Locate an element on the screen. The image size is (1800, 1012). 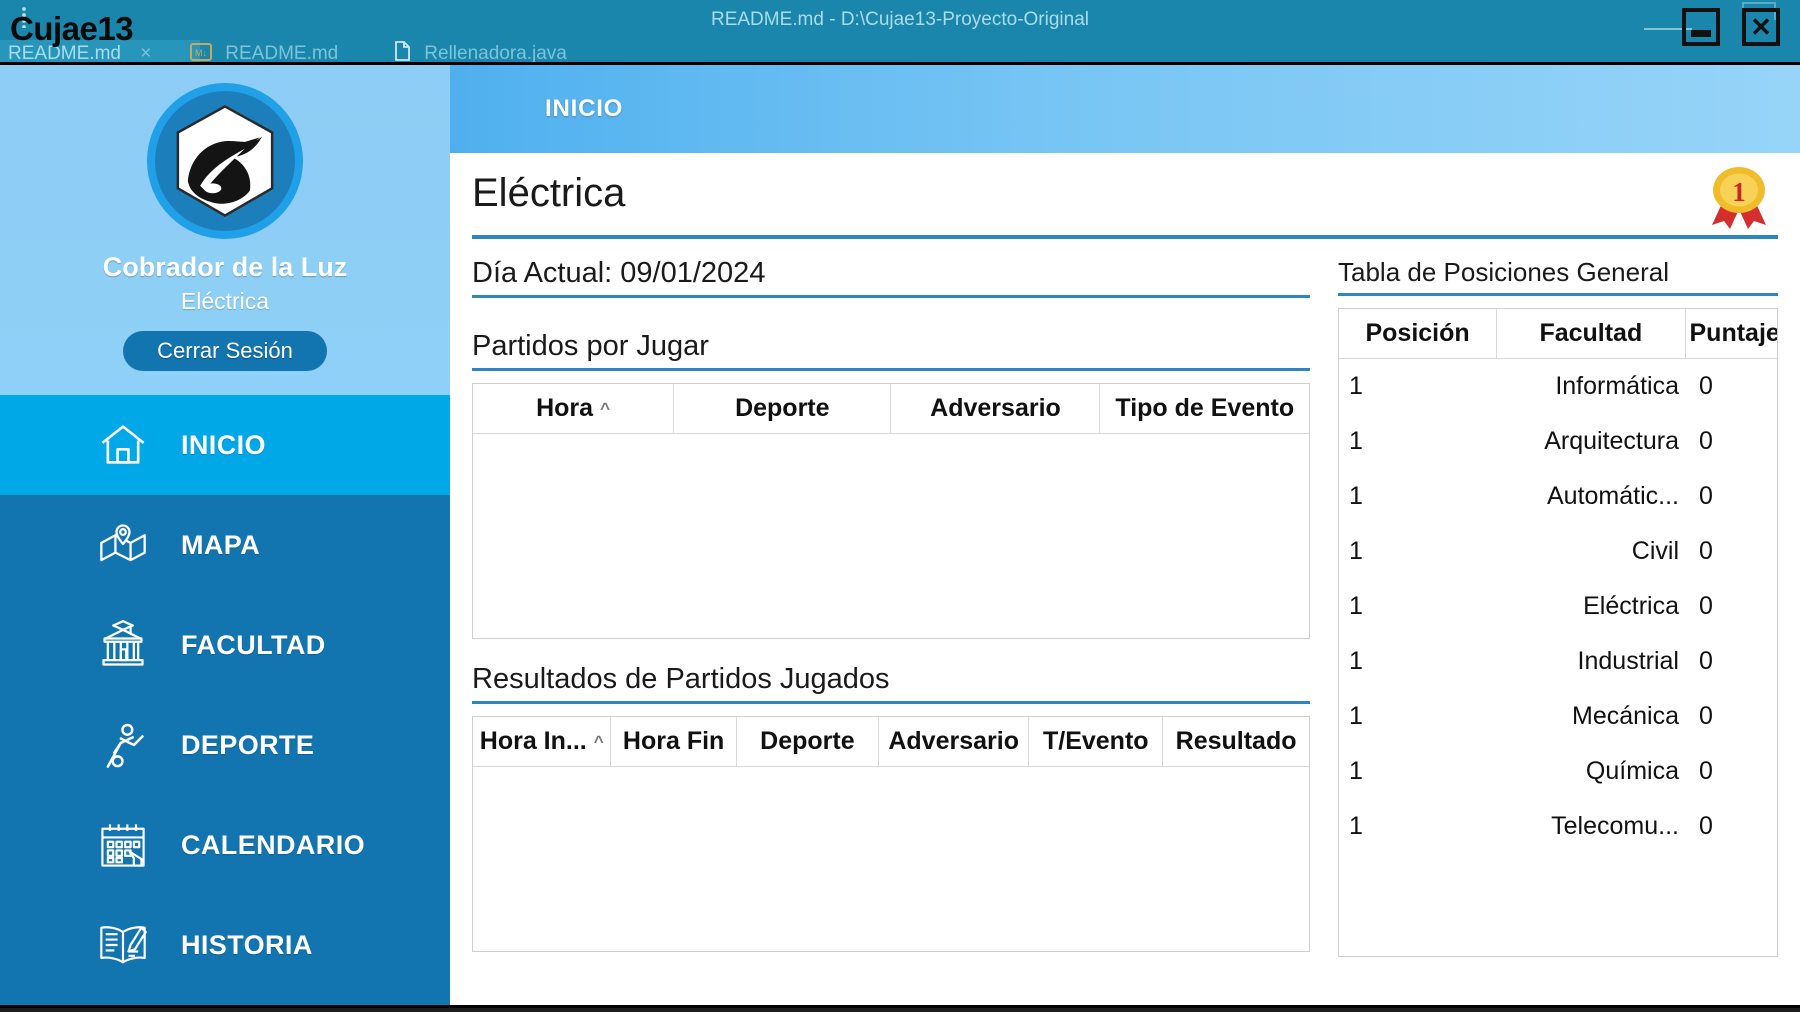
column-header-tipo-evento: Tipo de Evento is located at coordinates (1204, 409).